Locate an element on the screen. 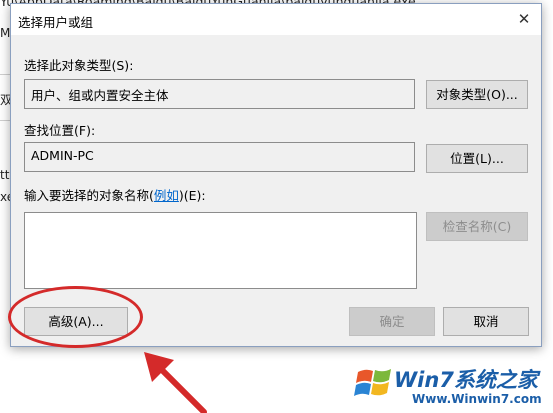 This screenshot has width=553, height=413. location-label: 查找位置(F): is located at coordinates (60, 130).